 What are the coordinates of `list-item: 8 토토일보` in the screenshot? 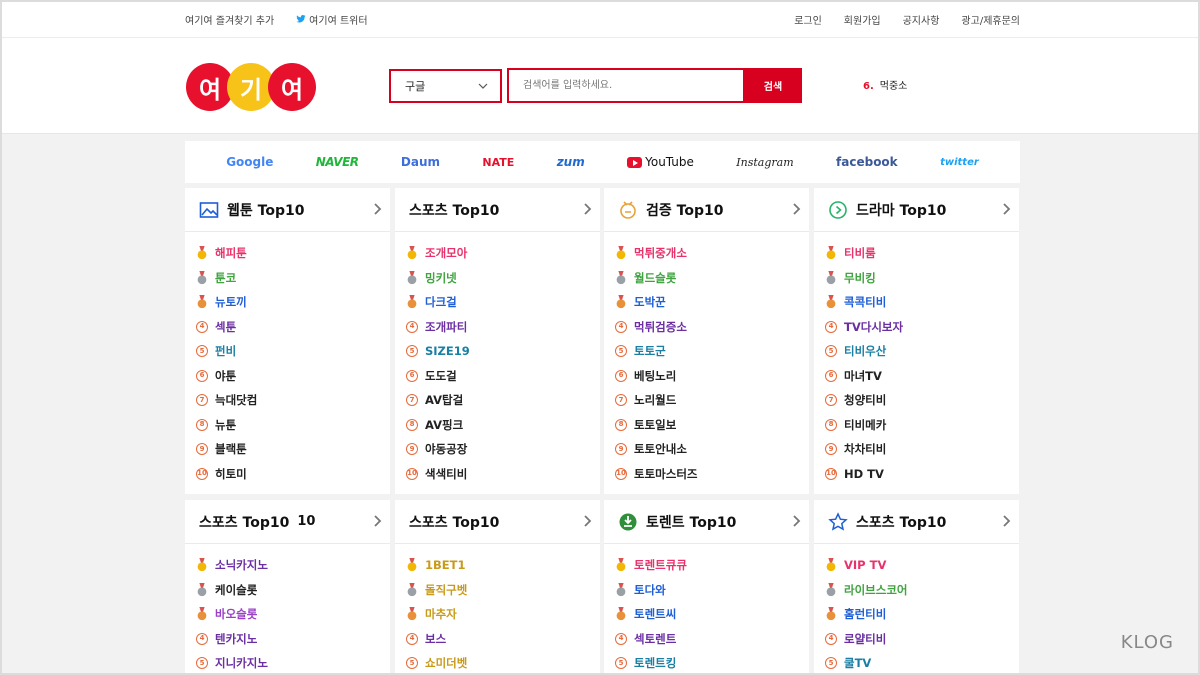 It's located at (706, 425).